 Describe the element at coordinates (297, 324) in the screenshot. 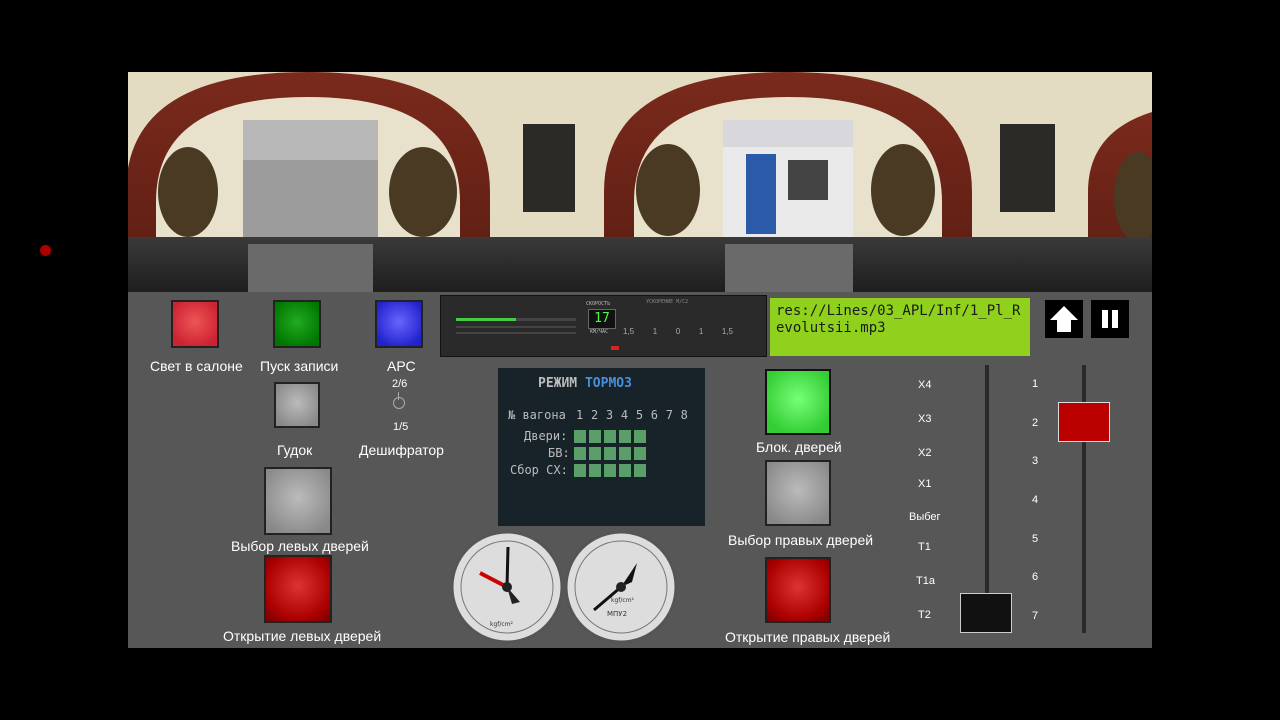

I see `start-record-button` at that location.